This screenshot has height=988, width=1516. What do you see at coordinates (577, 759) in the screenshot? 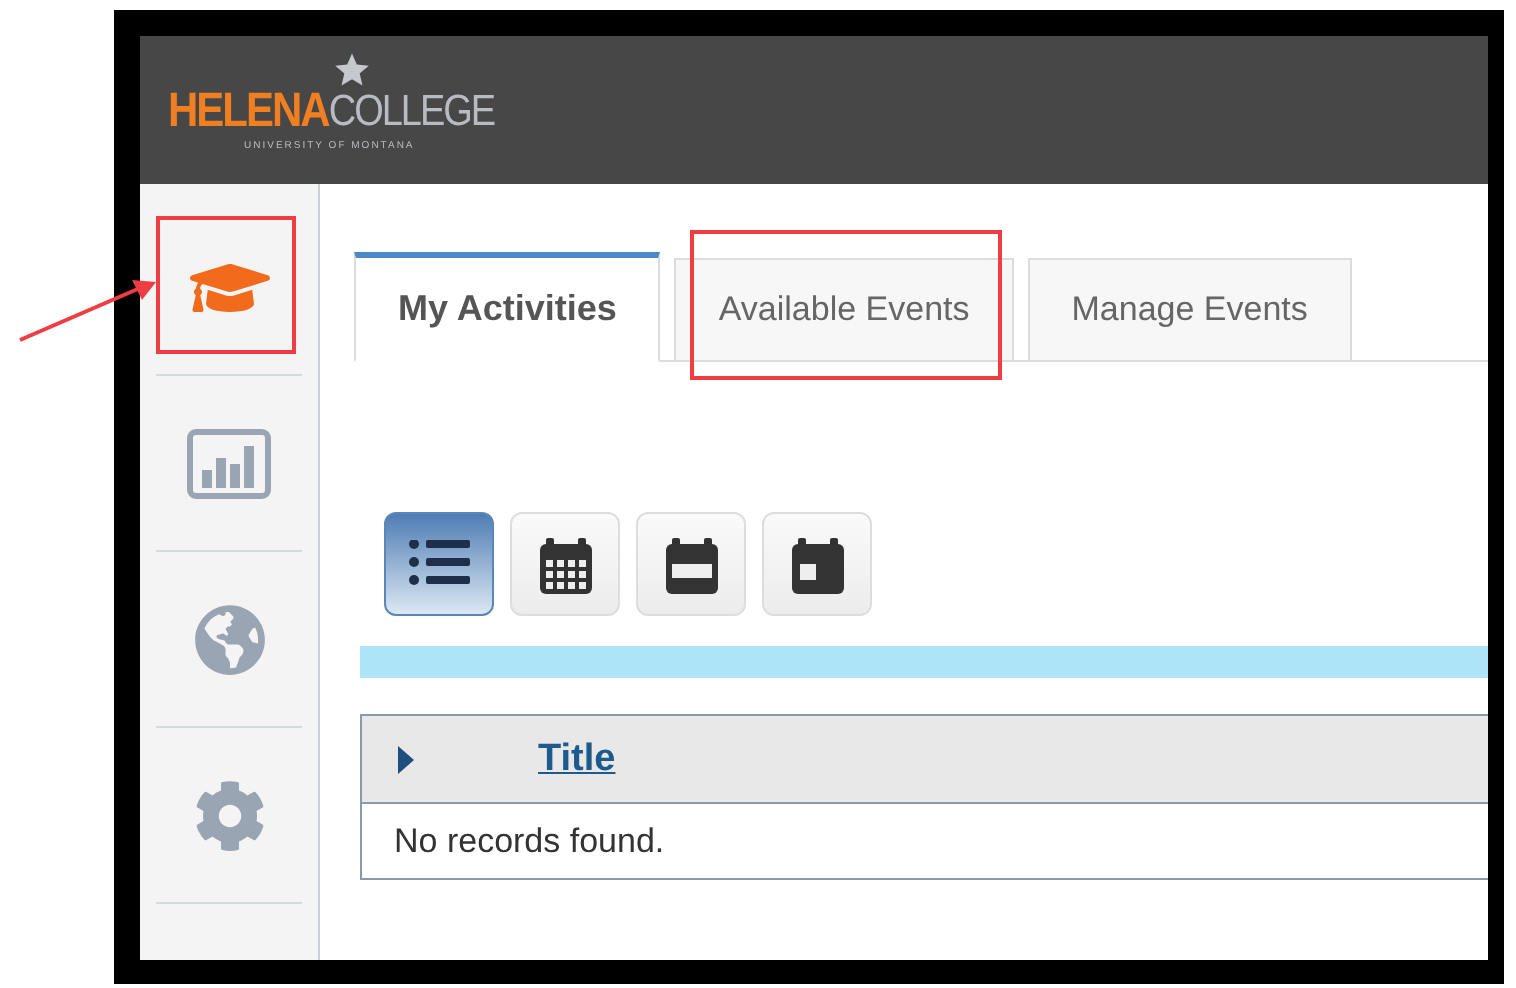
I see `column-header-link: Title` at bounding box center [577, 759].